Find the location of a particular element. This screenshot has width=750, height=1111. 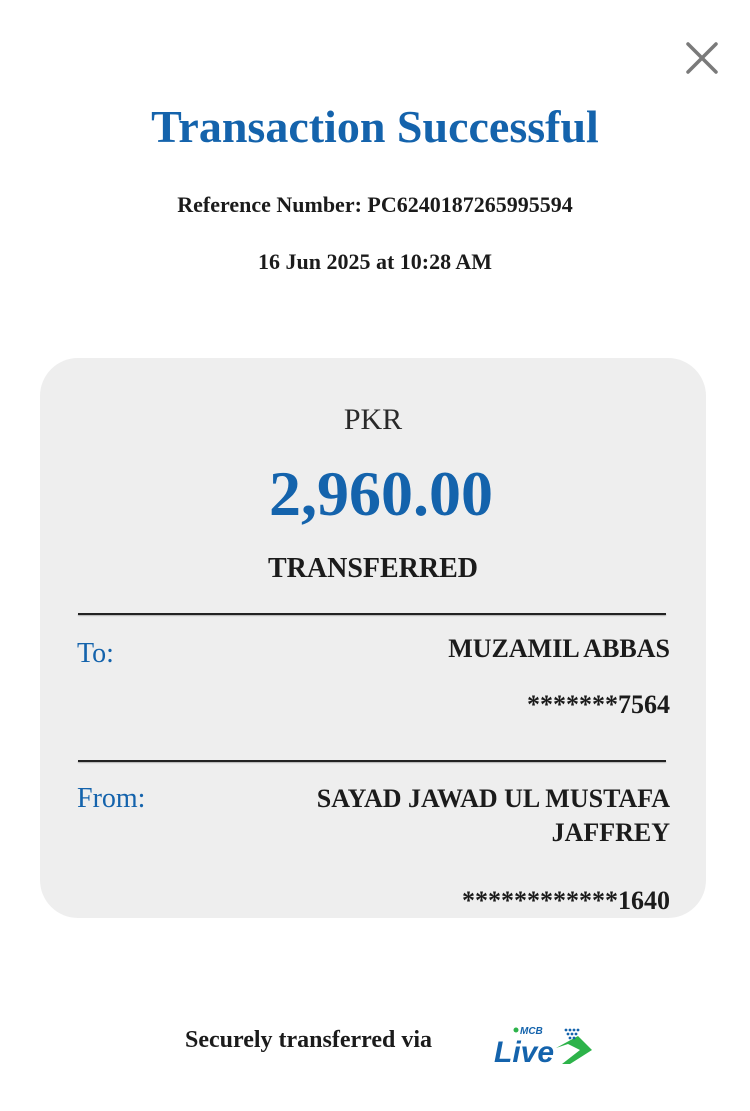

mcb-live-logo-graphic: MCB Live is located at coordinates (543, 1047).